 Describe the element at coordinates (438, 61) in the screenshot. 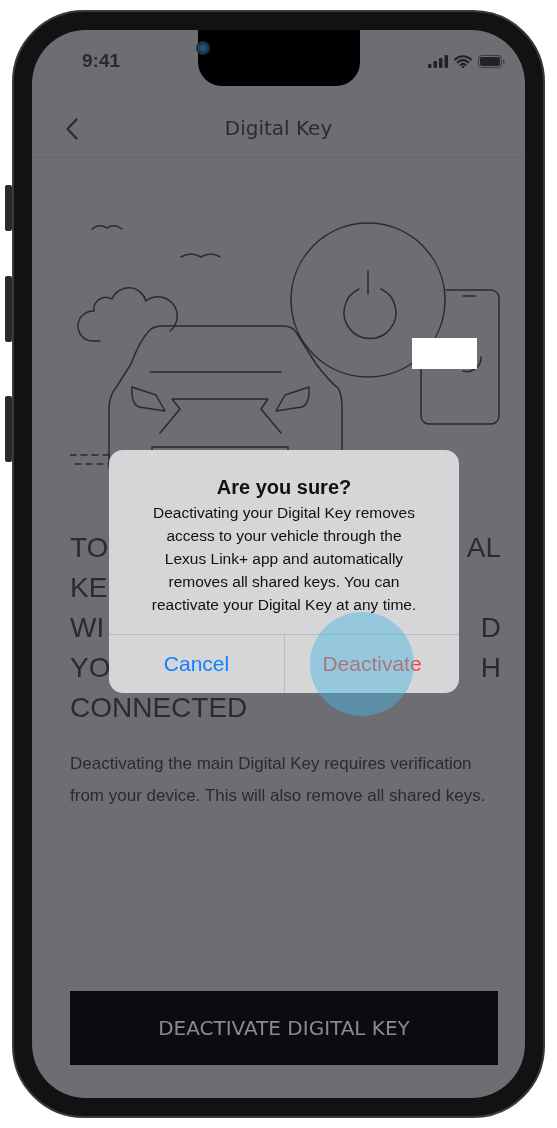

I see `signal-icon` at that location.